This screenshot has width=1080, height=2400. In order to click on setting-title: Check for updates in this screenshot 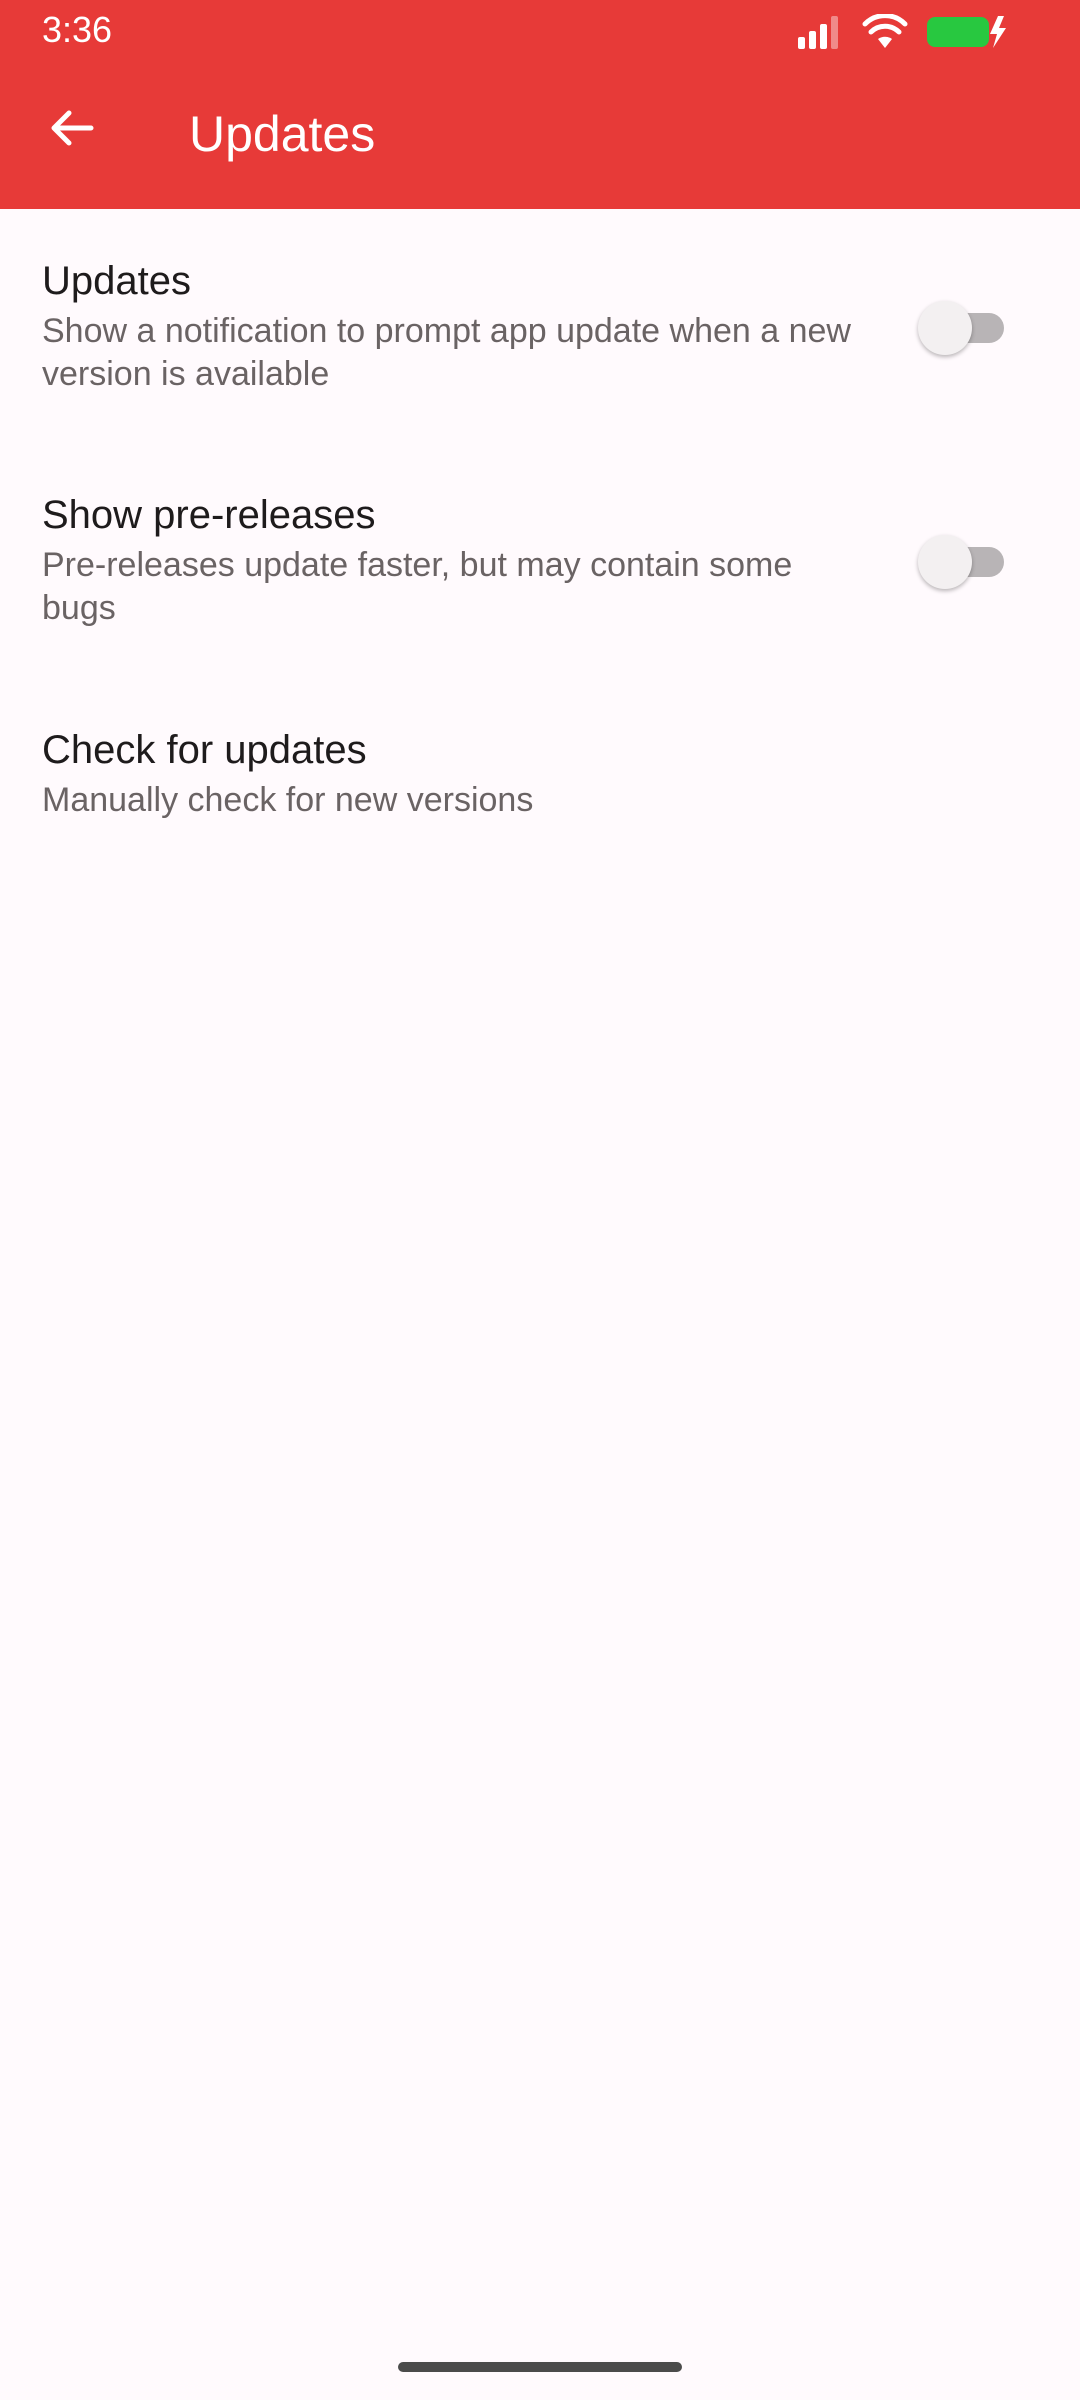, I will do `click(204, 750)`.